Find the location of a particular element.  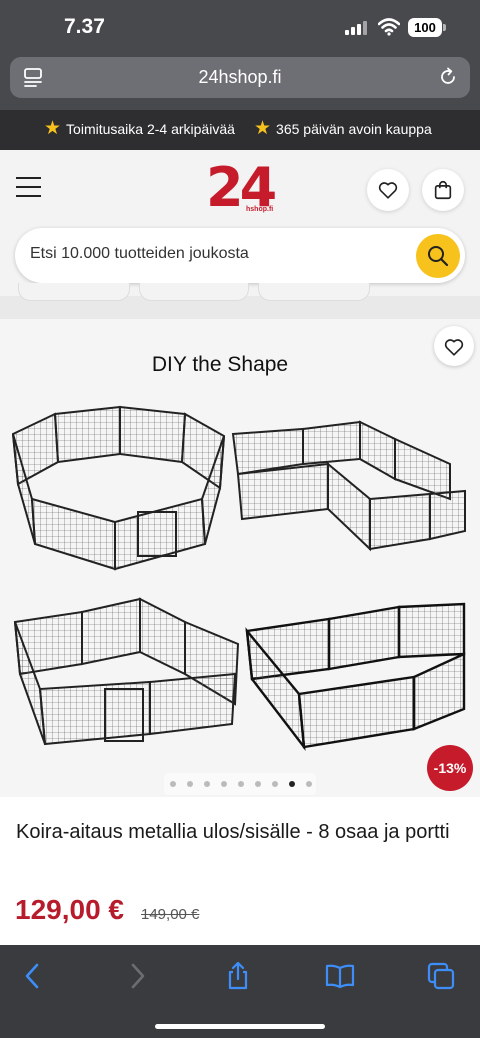

category-chips is located at coordinates (240, 293).